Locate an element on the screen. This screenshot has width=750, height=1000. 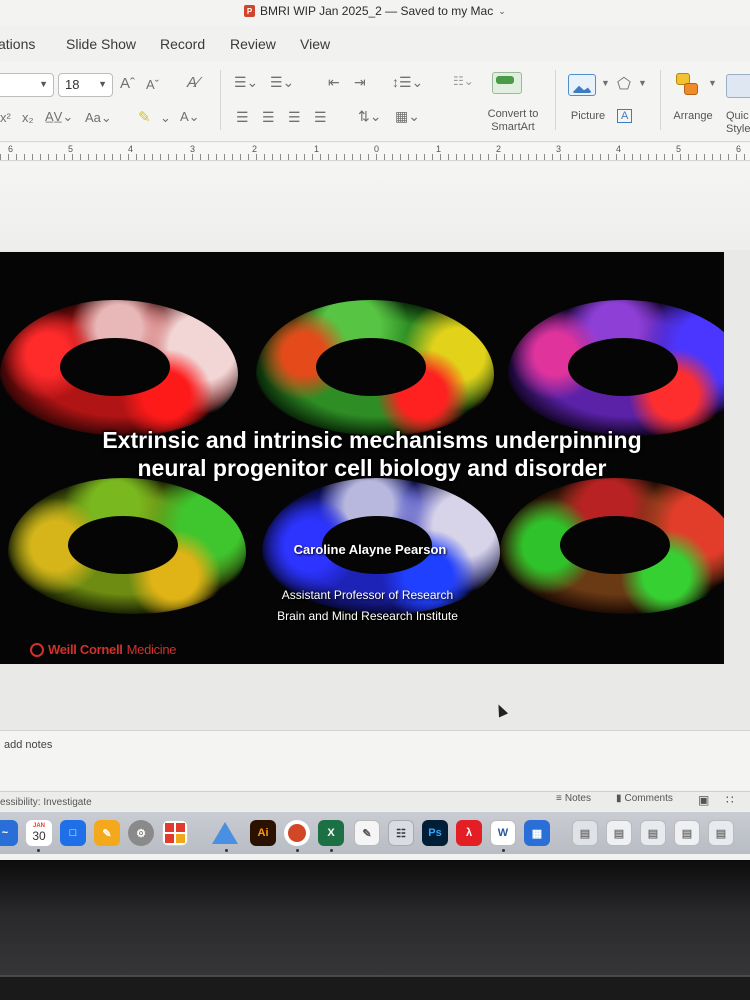
illustrator-icon: Ai is located at coordinates (263, 833).